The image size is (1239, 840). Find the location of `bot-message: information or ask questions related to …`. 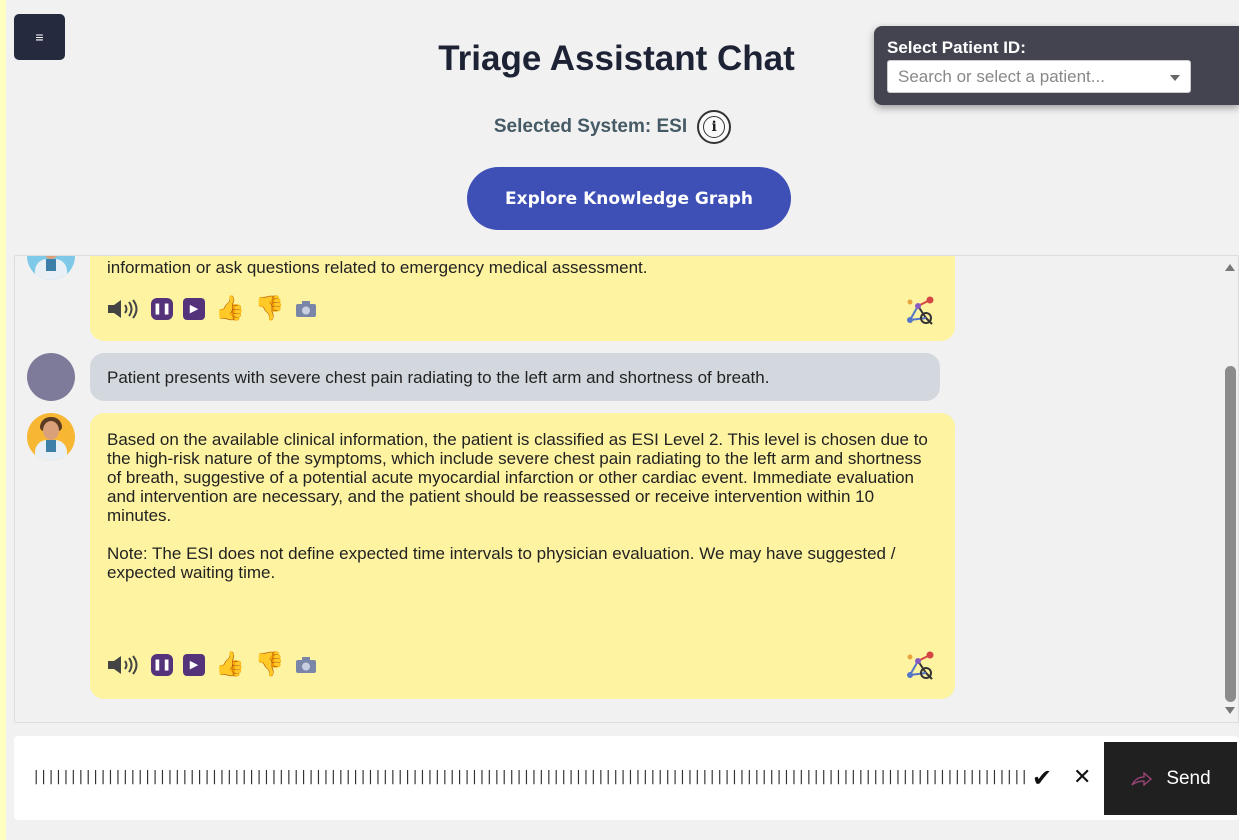

bot-message: information or ask questions related to … is located at coordinates (522, 298).